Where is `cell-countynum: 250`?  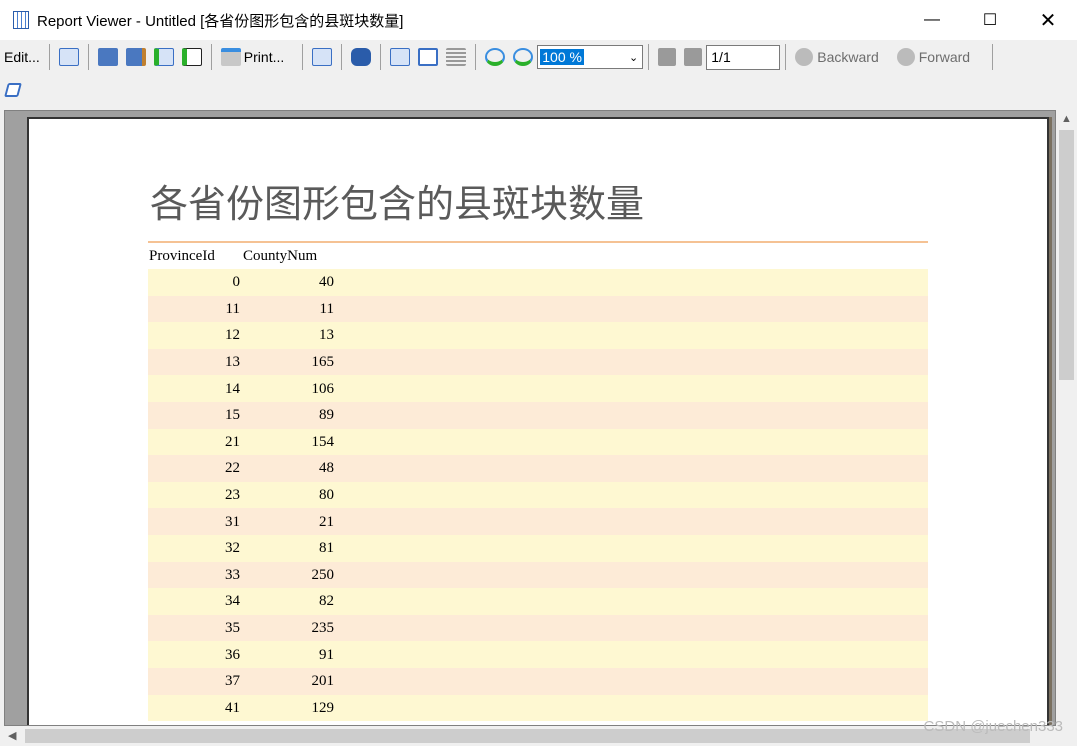 cell-countynum: 250 is located at coordinates (323, 574).